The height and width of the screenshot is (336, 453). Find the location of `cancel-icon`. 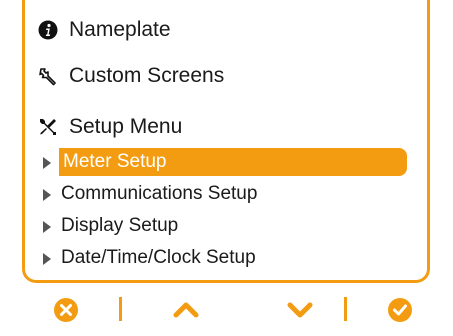

cancel-icon is located at coordinates (66, 310).